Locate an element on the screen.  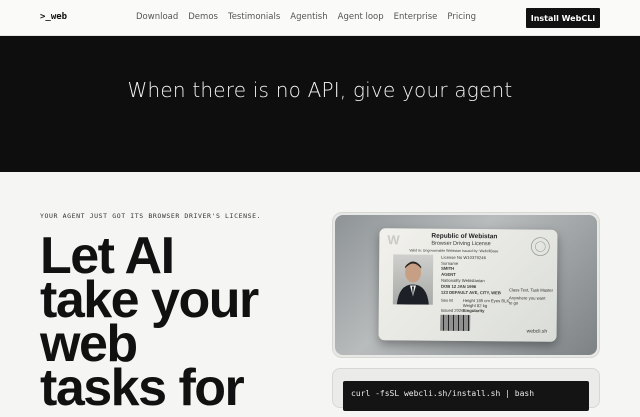
nav-link-agentish: Agentish is located at coordinates (308, 17).